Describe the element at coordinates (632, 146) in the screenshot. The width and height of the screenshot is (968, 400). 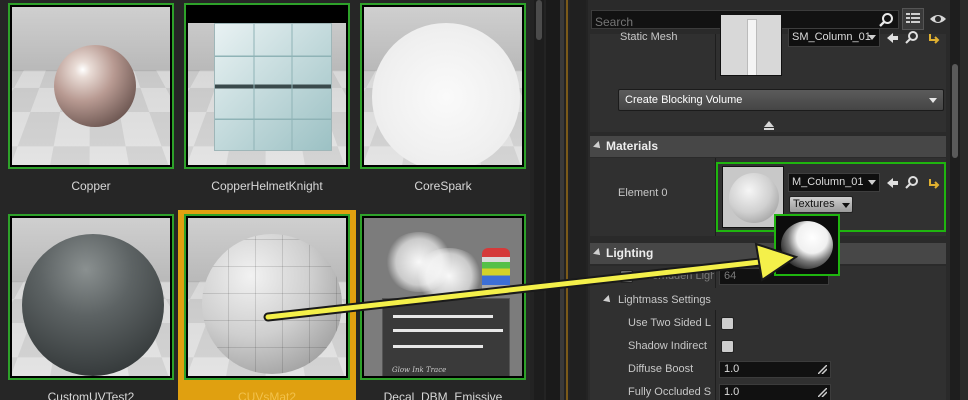
I see `materials-header-label: Materials` at that location.